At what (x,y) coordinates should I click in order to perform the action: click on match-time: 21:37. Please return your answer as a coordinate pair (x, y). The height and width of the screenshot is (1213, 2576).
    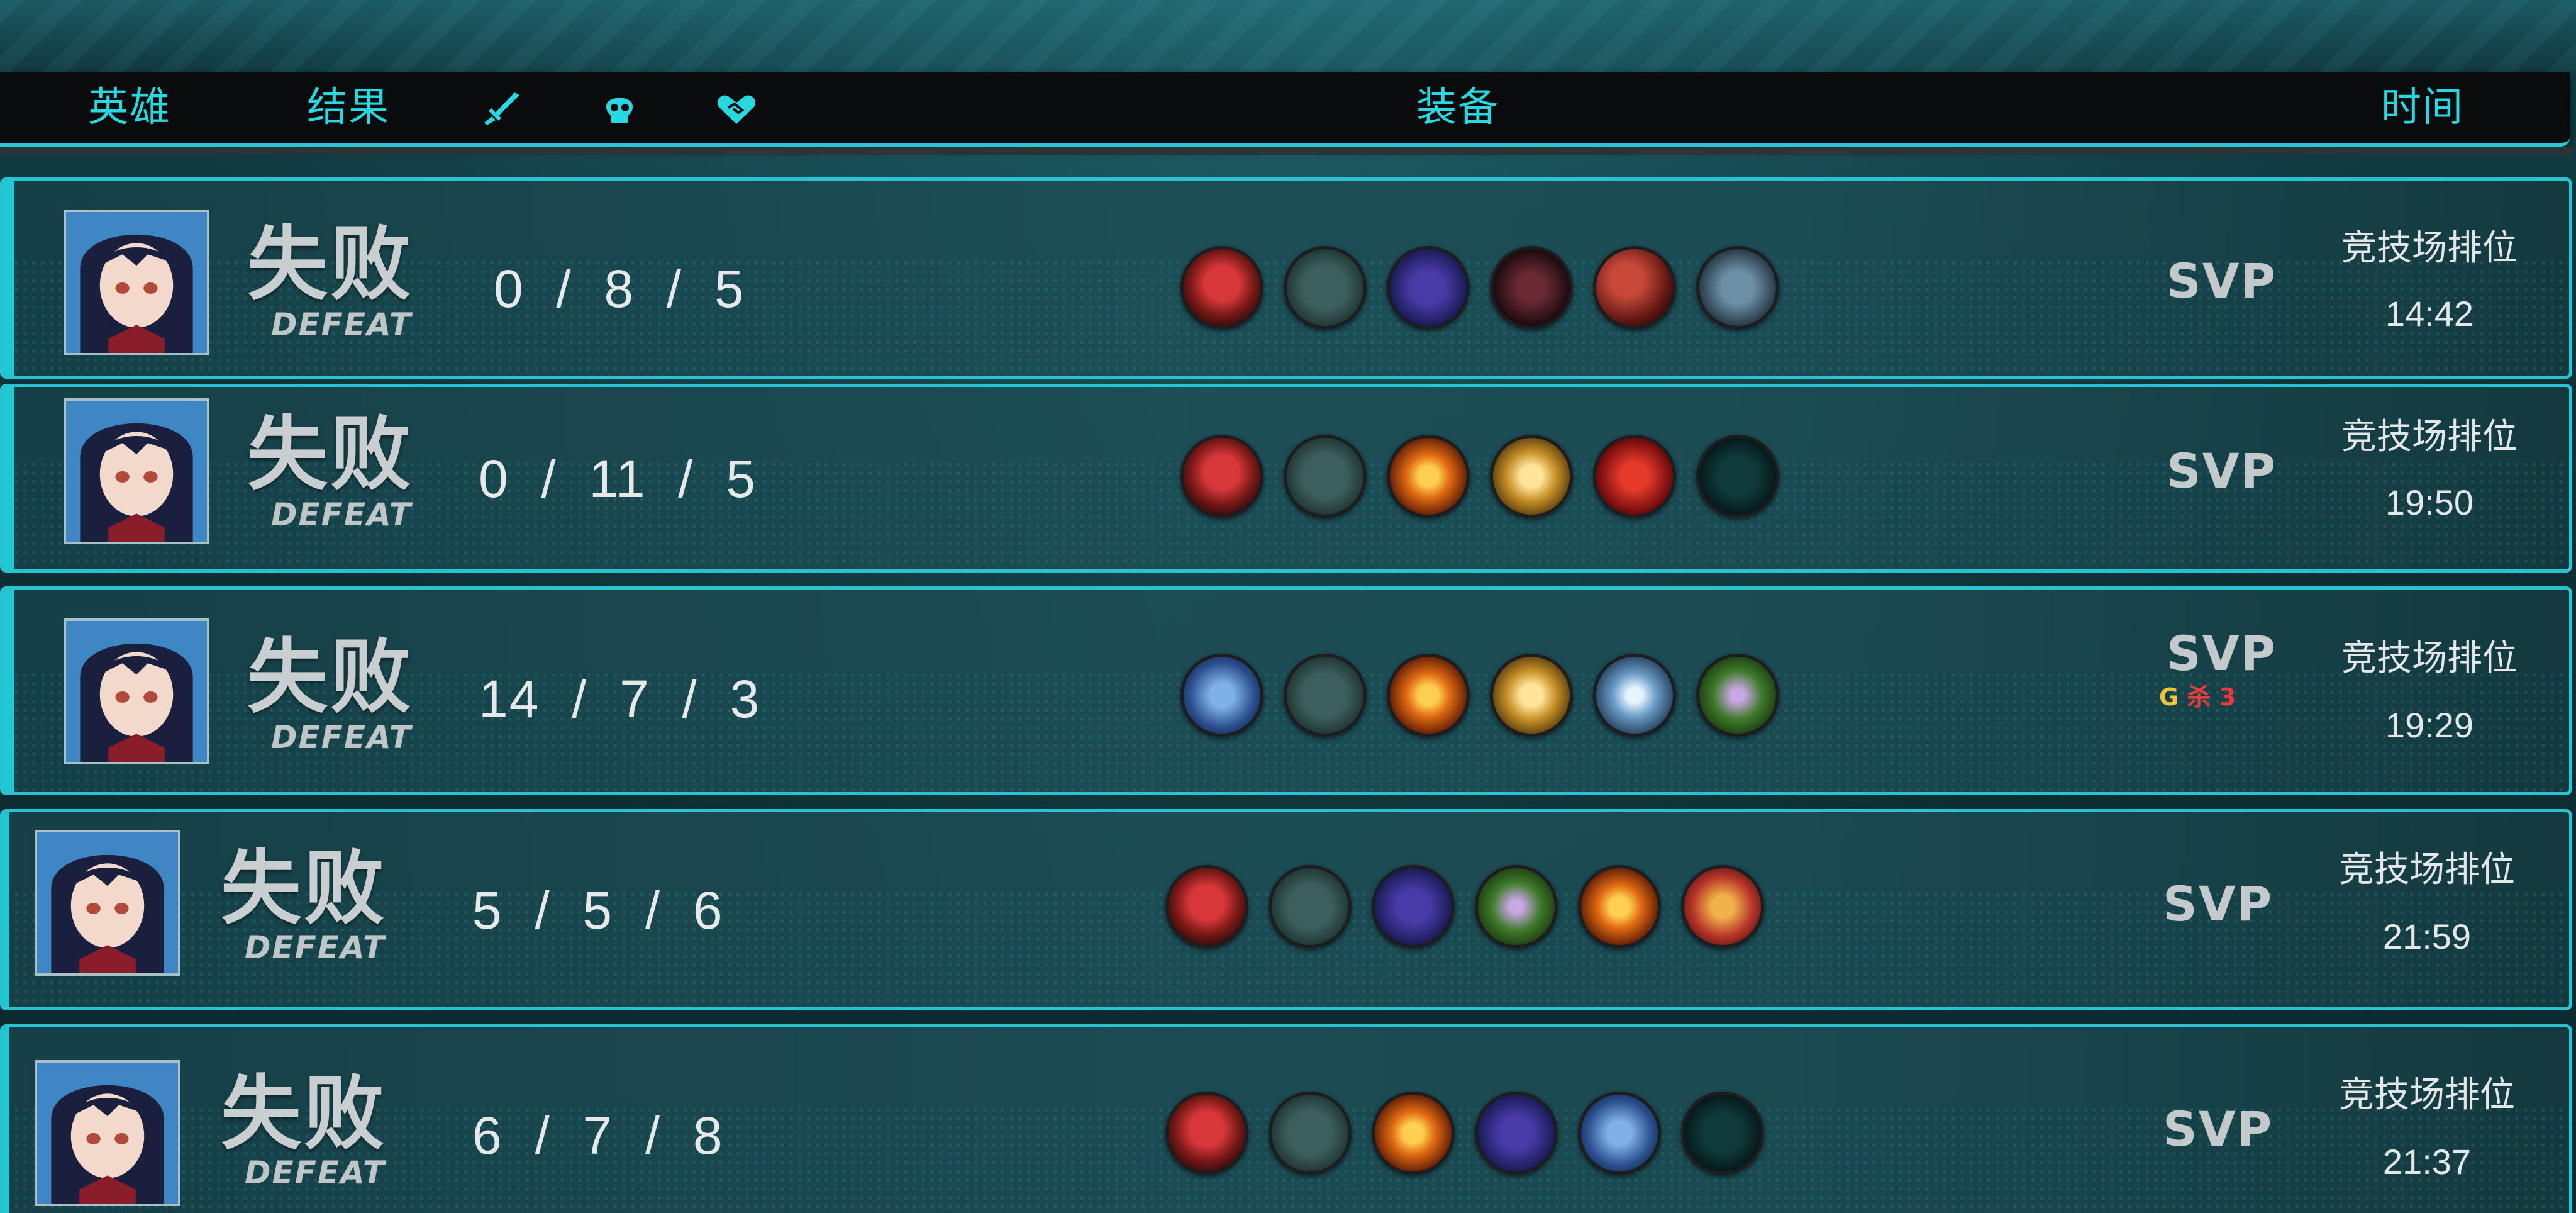
    Looking at the image, I should click on (2427, 1162).